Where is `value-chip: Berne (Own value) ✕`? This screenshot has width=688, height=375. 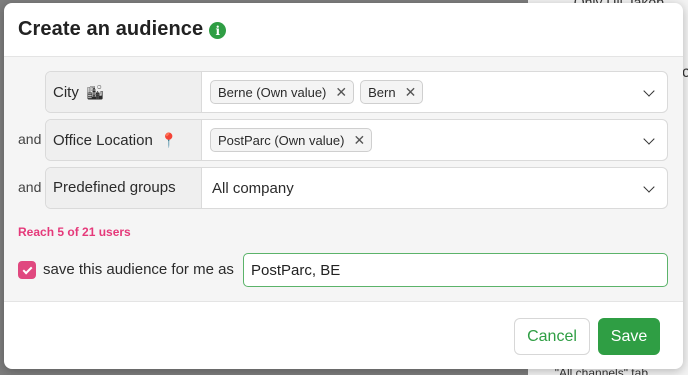
value-chip: Berne (Own value) ✕ is located at coordinates (282, 92).